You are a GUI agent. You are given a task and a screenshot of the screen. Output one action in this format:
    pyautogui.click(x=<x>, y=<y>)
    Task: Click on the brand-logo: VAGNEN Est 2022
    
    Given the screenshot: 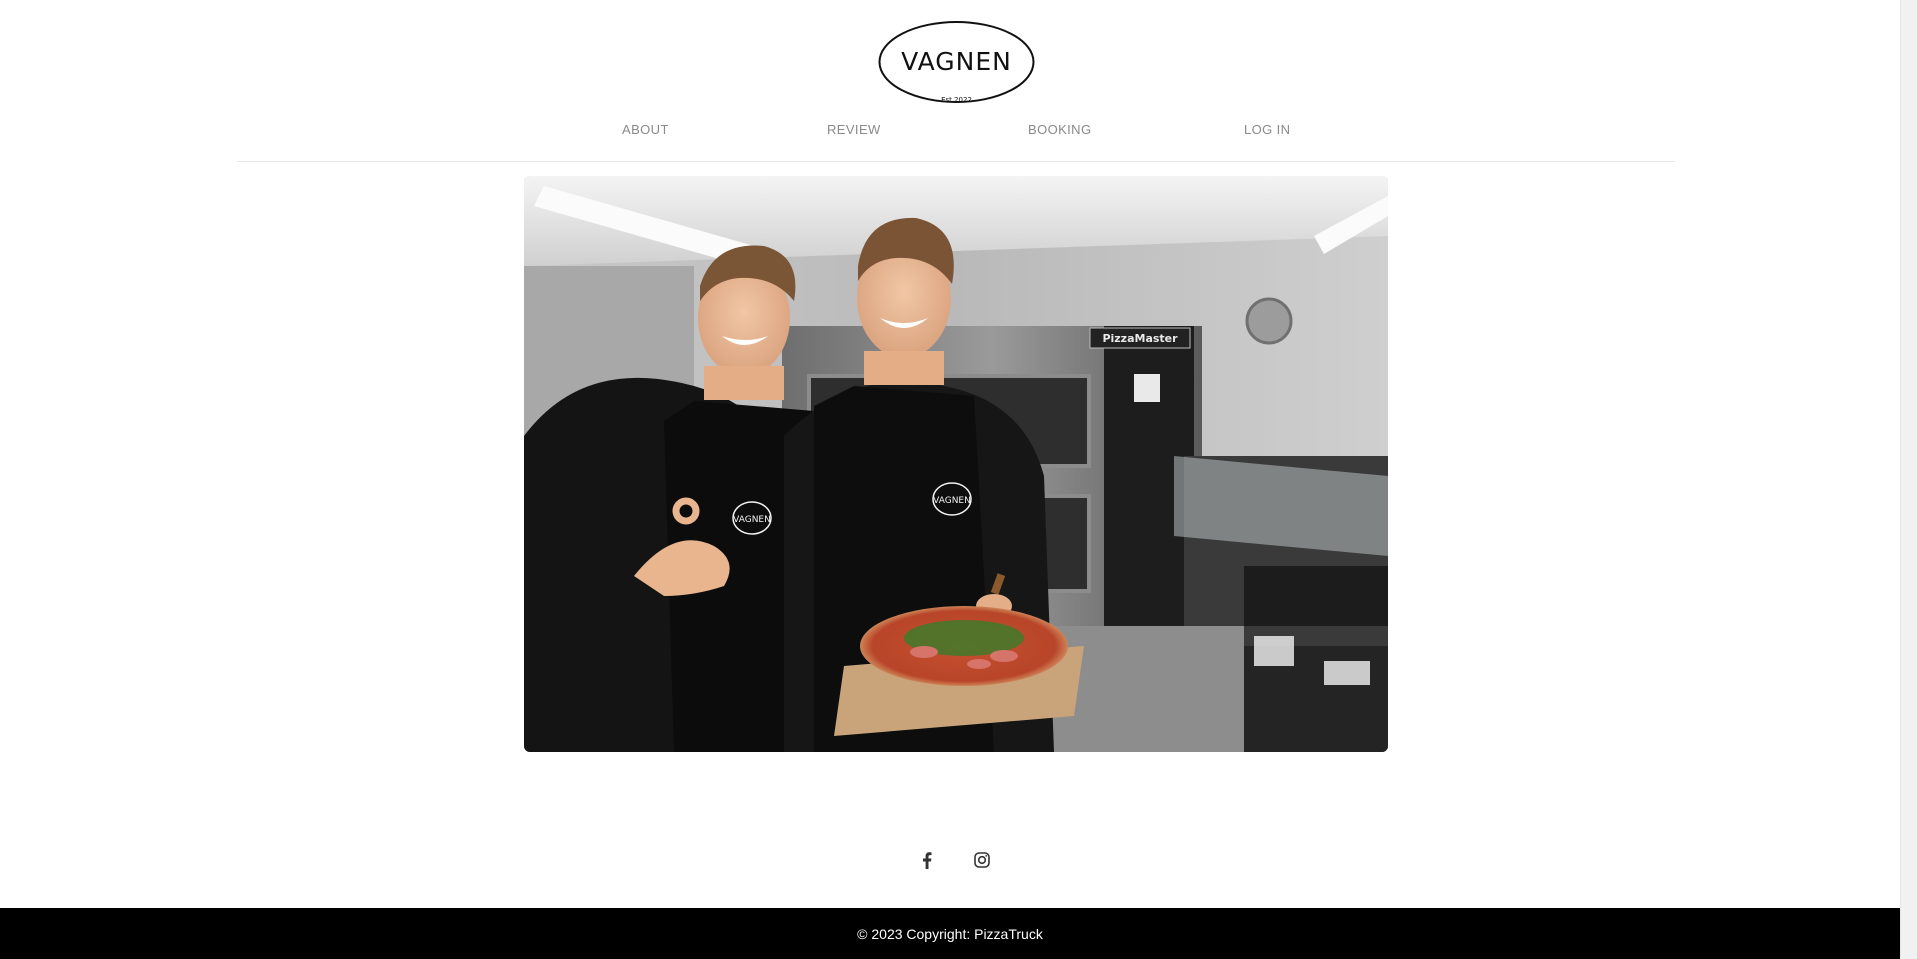 What is the action you would take?
    pyautogui.click(x=956, y=62)
    